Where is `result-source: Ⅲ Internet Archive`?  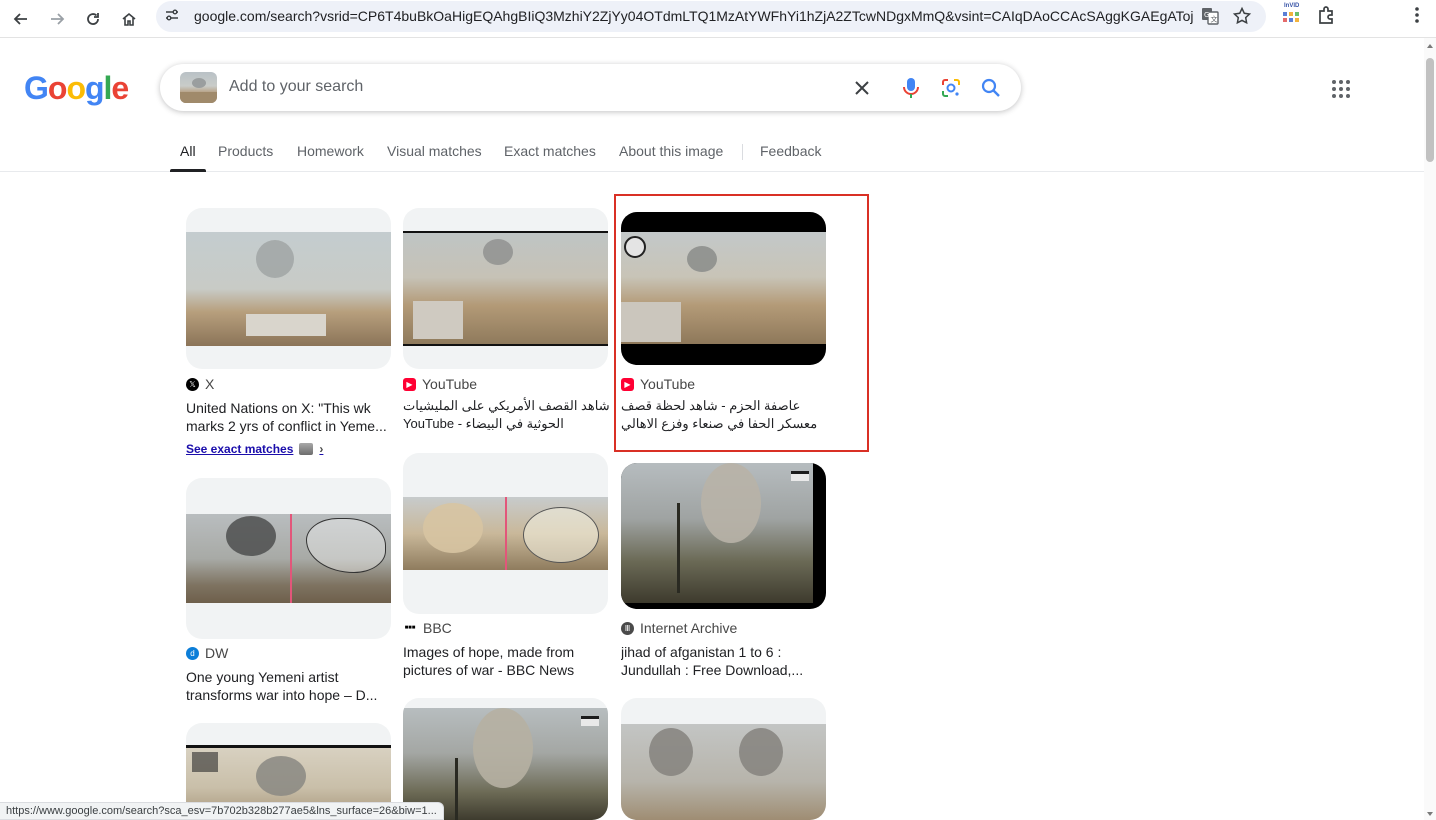 result-source: Ⅲ Internet Archive is located at coordinates (679, 628).